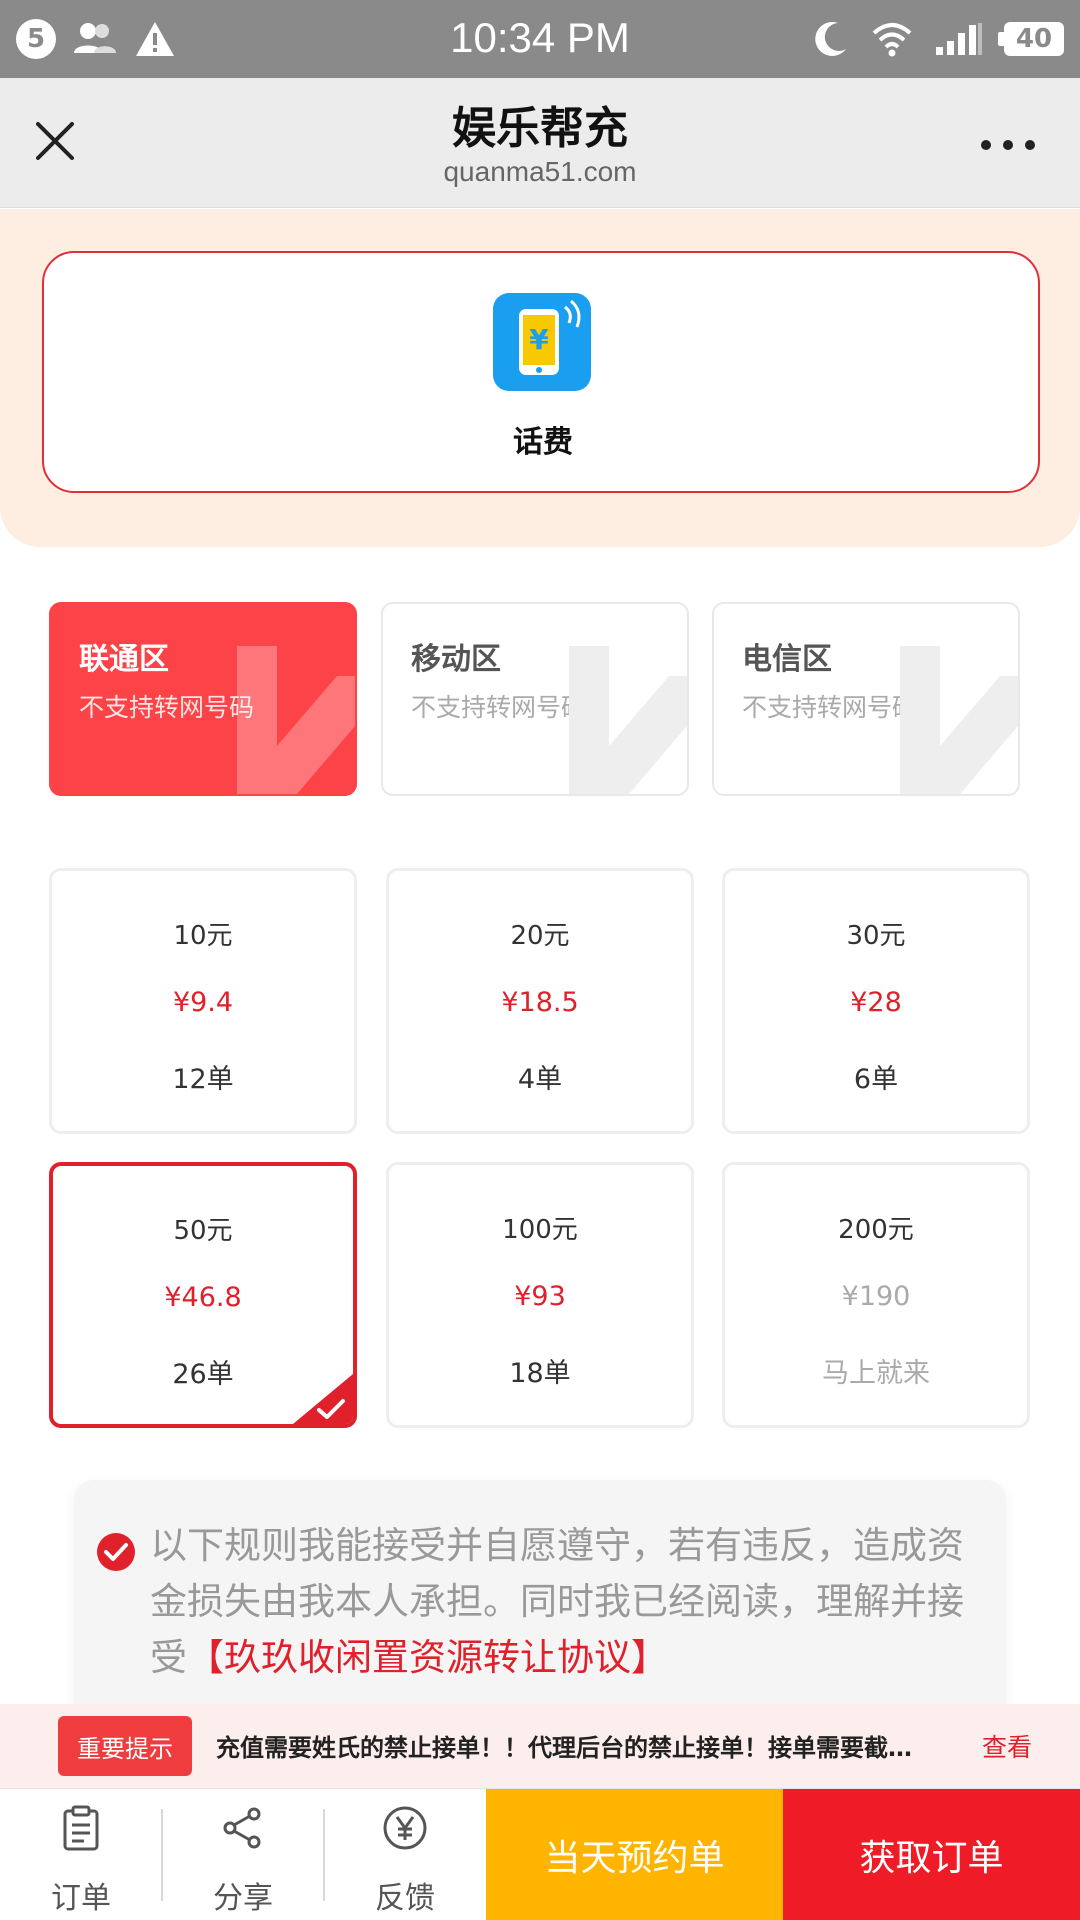  I want to click on status-right-icons: 40, so click(938, 39).